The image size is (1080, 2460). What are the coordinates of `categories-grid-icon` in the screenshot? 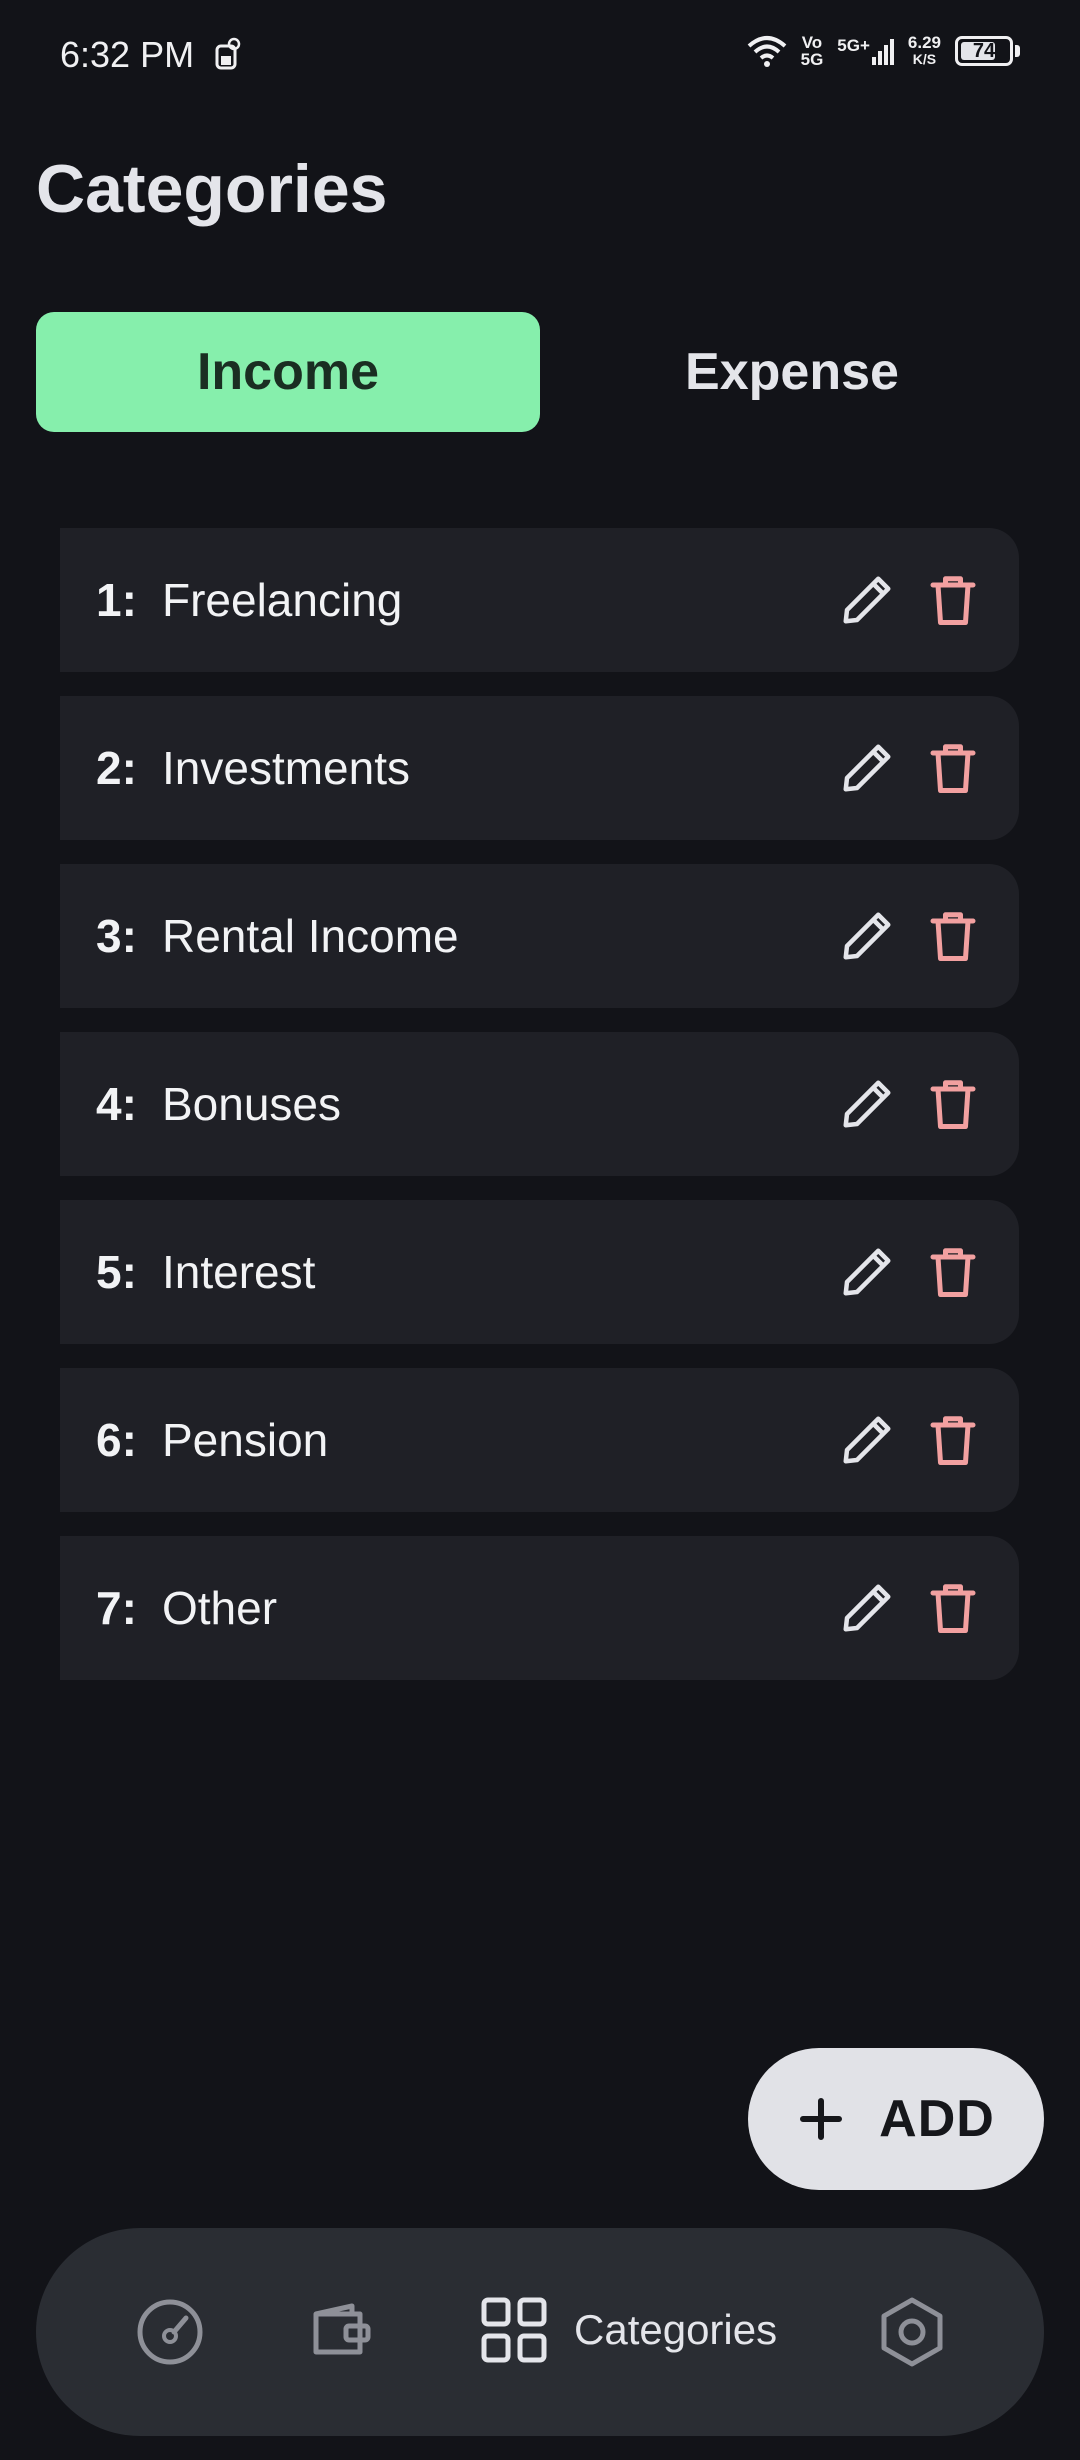 It's located at (514, 2330).